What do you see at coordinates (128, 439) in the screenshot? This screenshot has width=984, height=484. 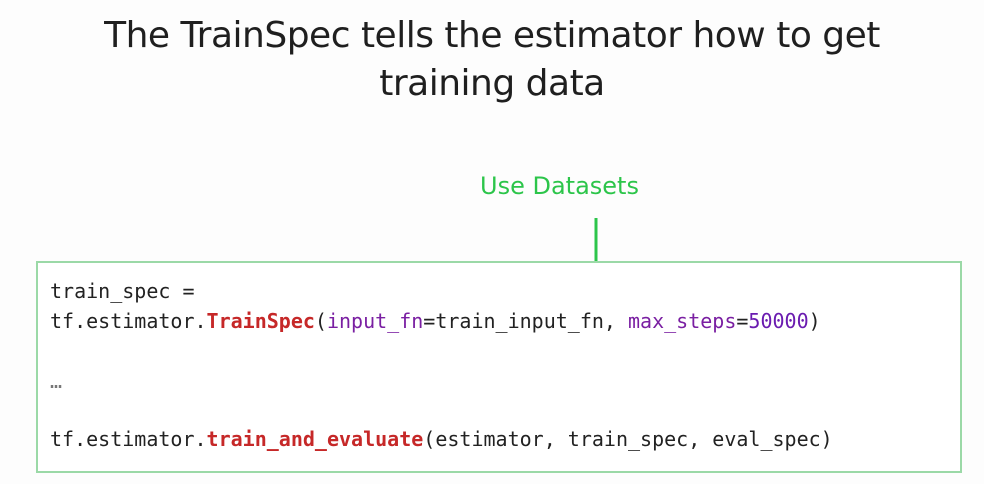 I see `code-prefix-2: tf.estimator.` at bounding box center [128, 439].